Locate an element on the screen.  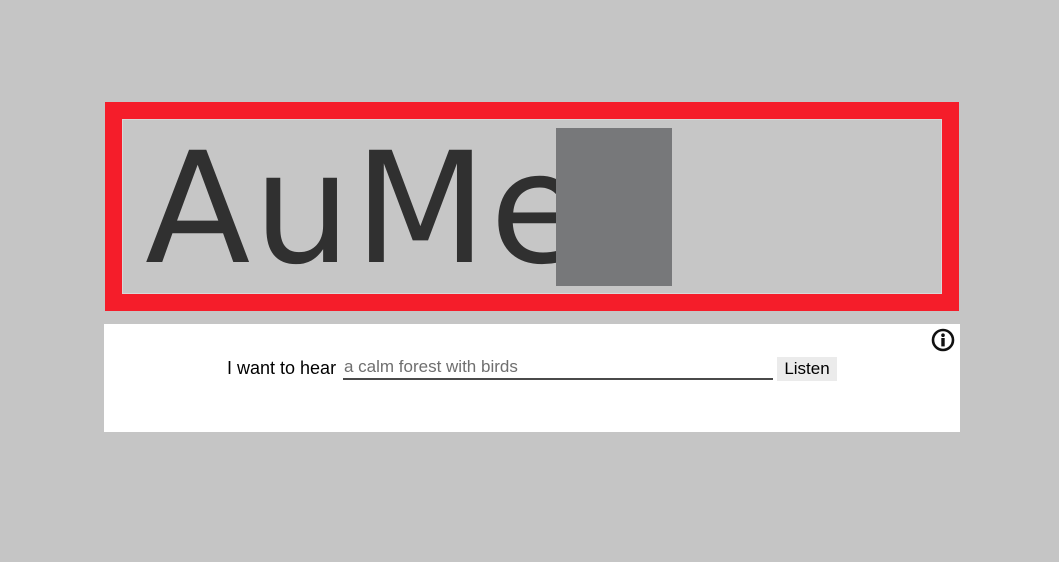
info-icon is located at coordinates (943, 340).